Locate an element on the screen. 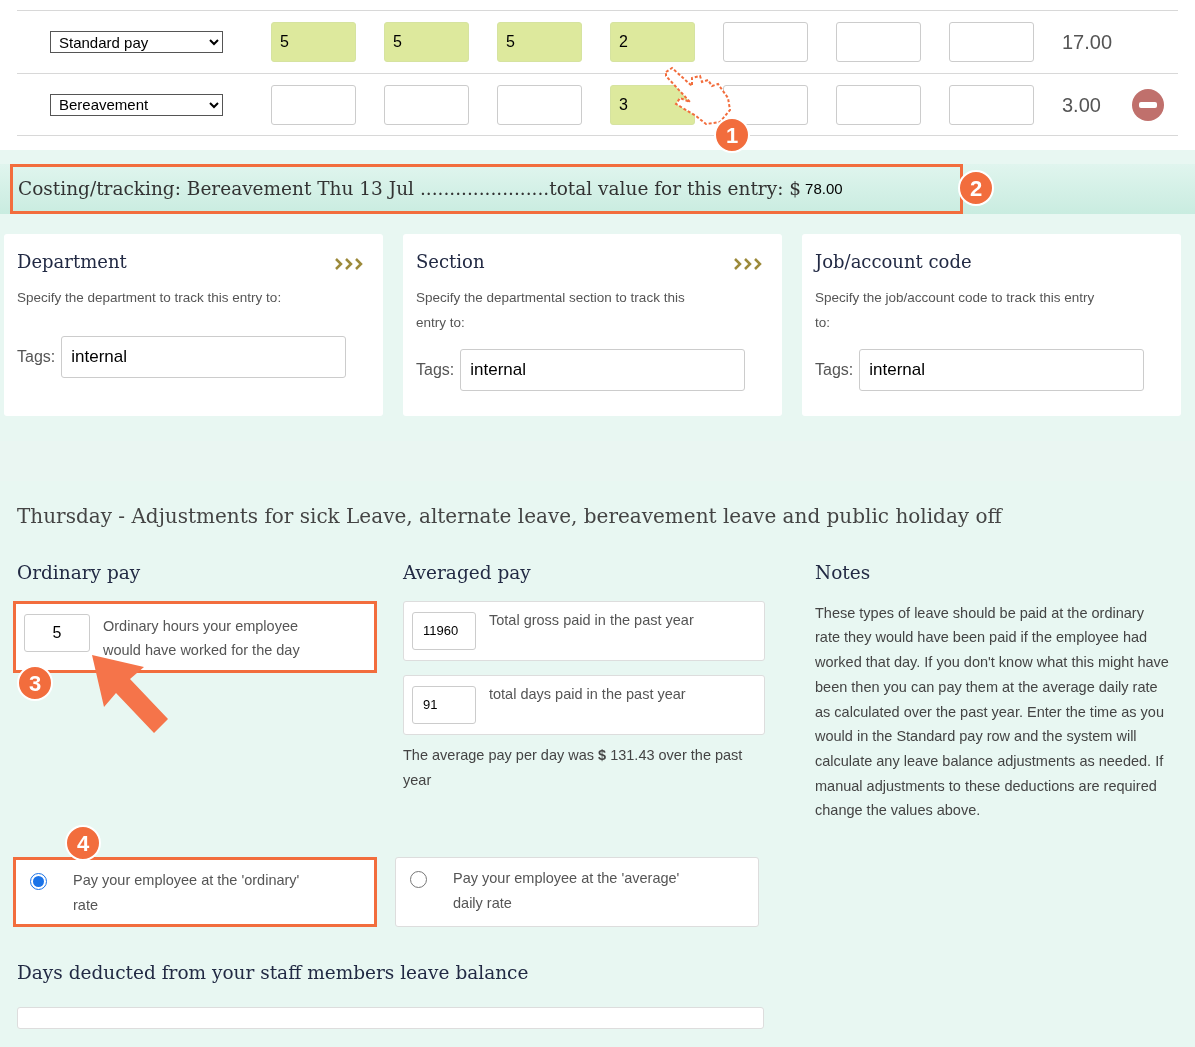 The image size is (1195, 1047). row-total: 17.00 is located at coordinates (1087, 42).